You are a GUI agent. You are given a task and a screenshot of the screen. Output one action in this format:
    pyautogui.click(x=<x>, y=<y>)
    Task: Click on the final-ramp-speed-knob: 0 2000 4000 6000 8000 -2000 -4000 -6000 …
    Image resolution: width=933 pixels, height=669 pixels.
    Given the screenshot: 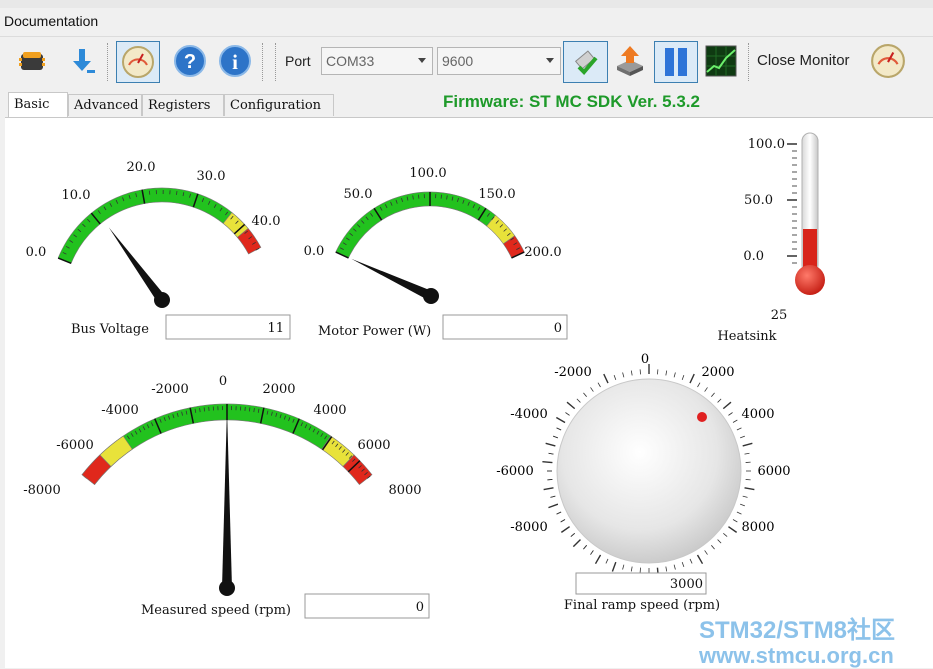 What is the action you would take?
    pyautogui.click(x=643, y=465)
    